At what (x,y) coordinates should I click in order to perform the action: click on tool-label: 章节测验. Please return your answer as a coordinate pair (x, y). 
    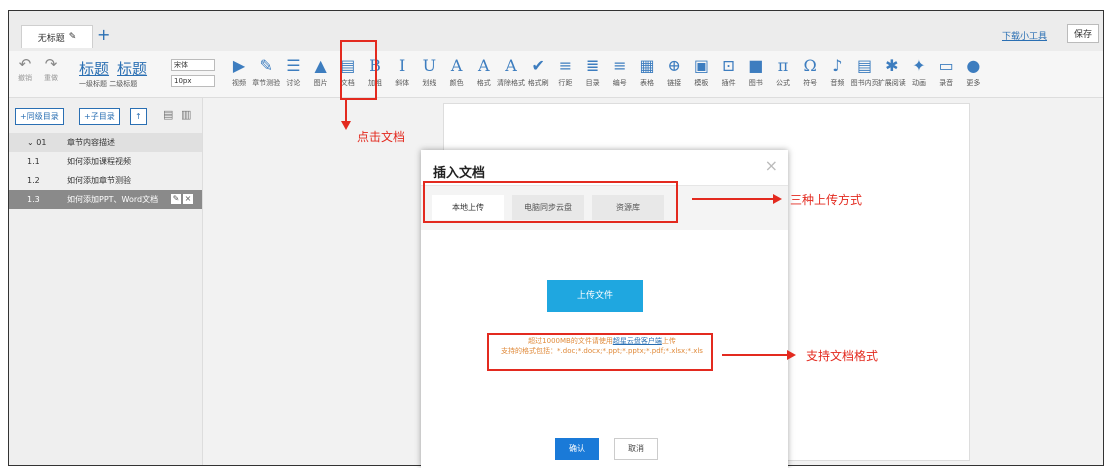
    Looking at the image, I should click on (266, 83).